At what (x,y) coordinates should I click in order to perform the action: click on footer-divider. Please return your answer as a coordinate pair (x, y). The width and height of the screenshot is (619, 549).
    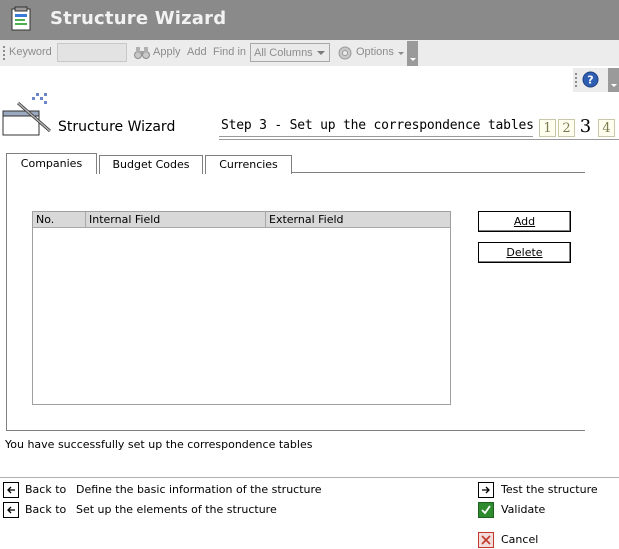
    Looking at the image, I should click on (309, 477).